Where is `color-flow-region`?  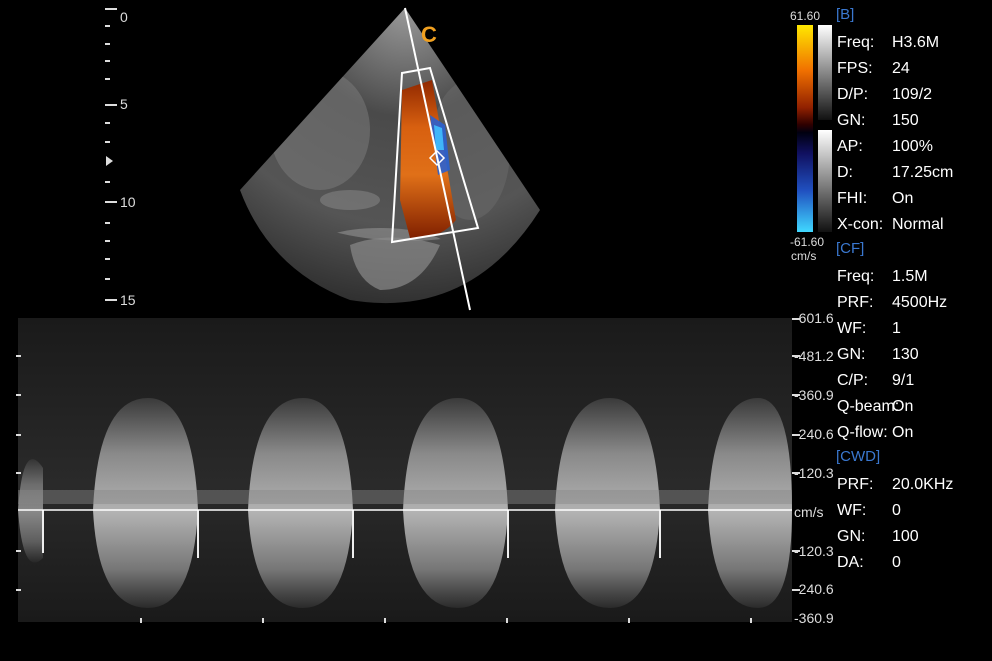
color-flow-region is located at coordinates (428, 159).